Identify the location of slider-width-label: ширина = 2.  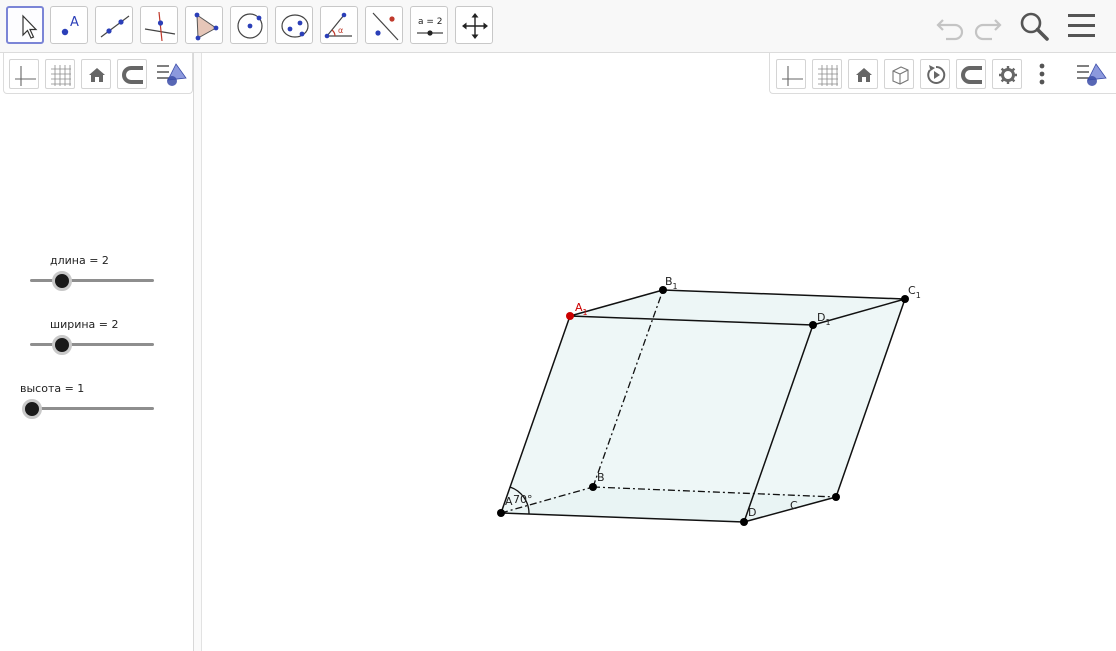
(84, 324).